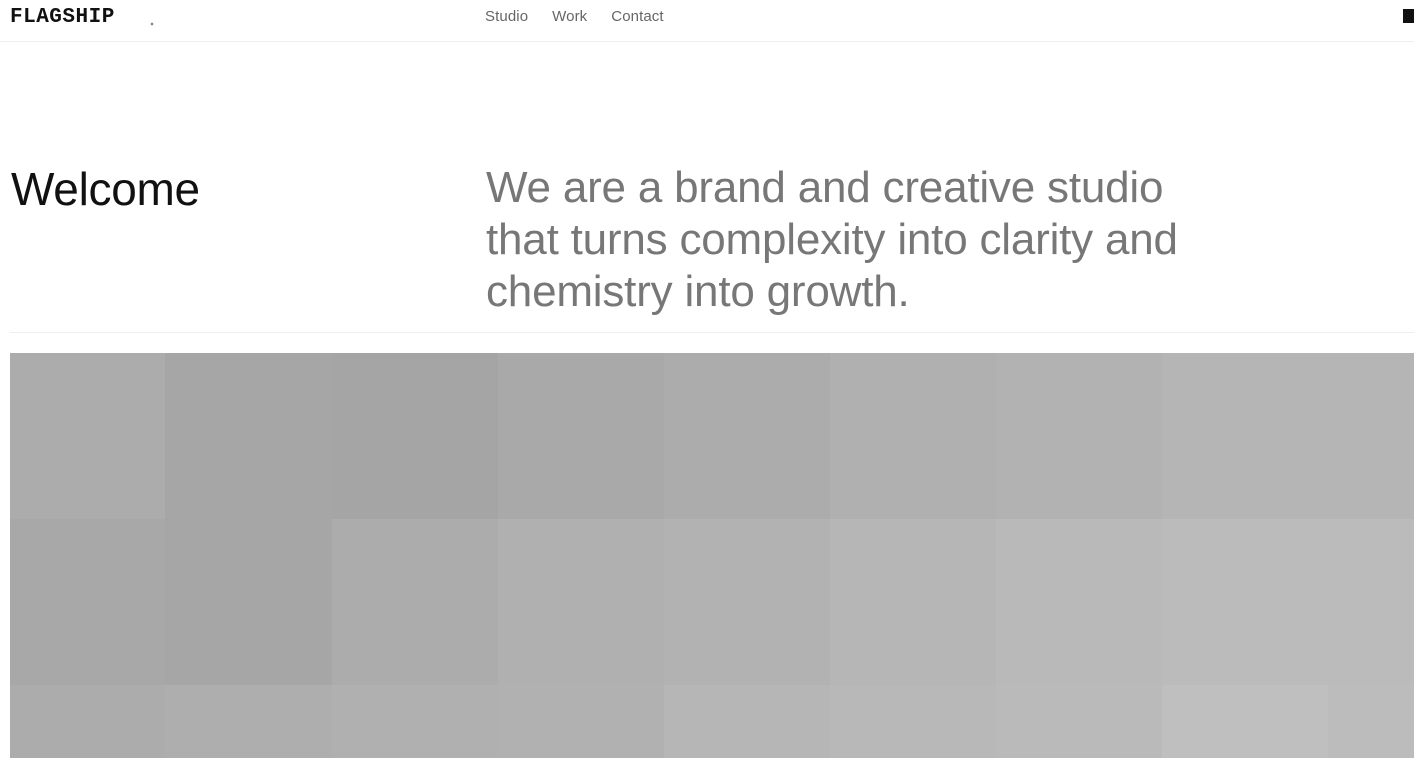 The width and height of the screenshot is (1414, 758). What do you see at coordinates (569, 18) in the screenshot?
I see `nav-link-work: Work` at bounding box center [569, 18].